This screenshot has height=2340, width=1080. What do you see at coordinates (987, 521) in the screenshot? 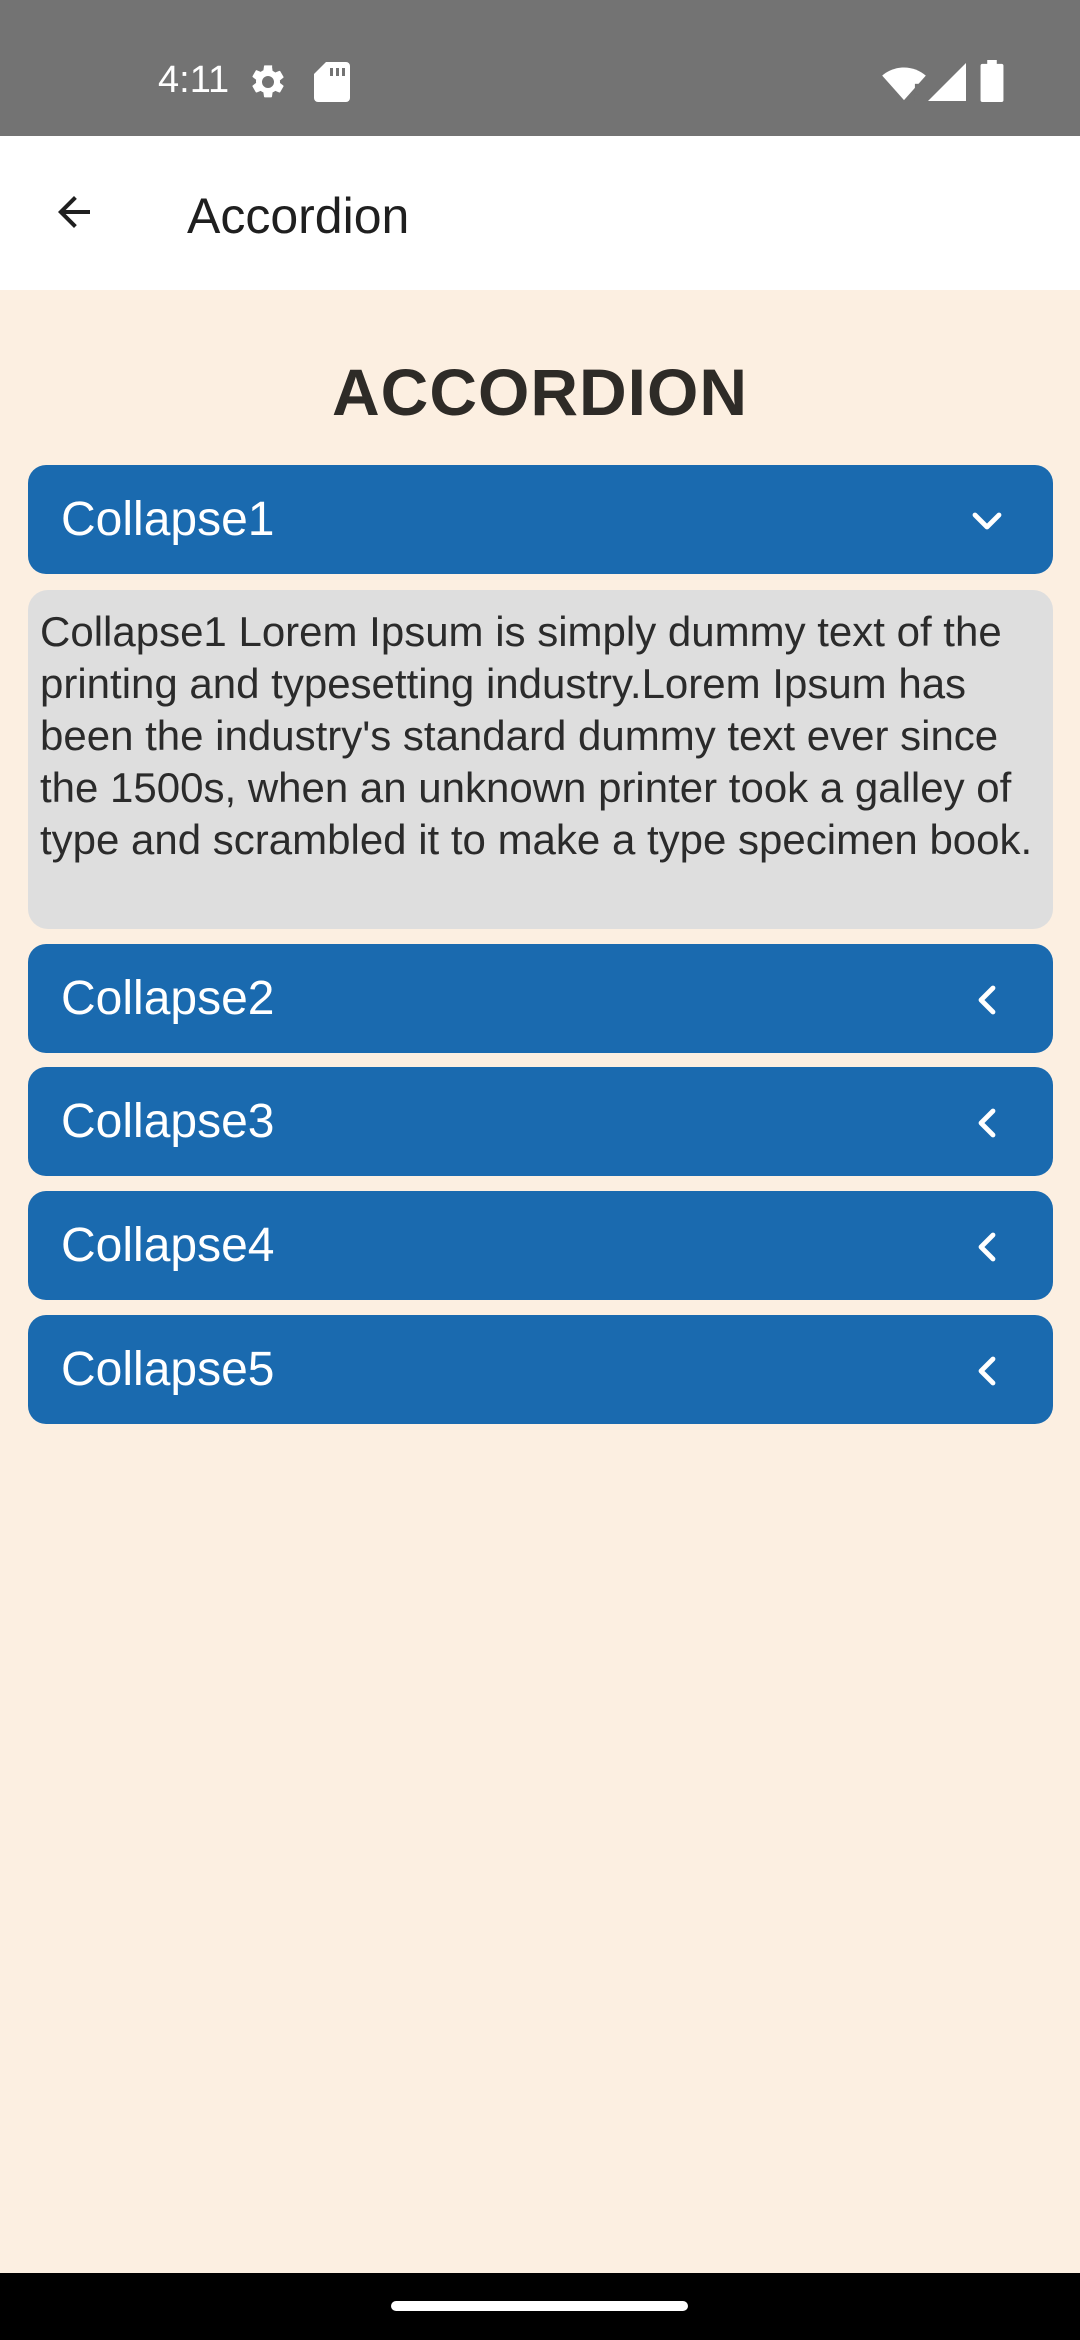
I see `chevron-down-icon` at bounding box center [987, 521].